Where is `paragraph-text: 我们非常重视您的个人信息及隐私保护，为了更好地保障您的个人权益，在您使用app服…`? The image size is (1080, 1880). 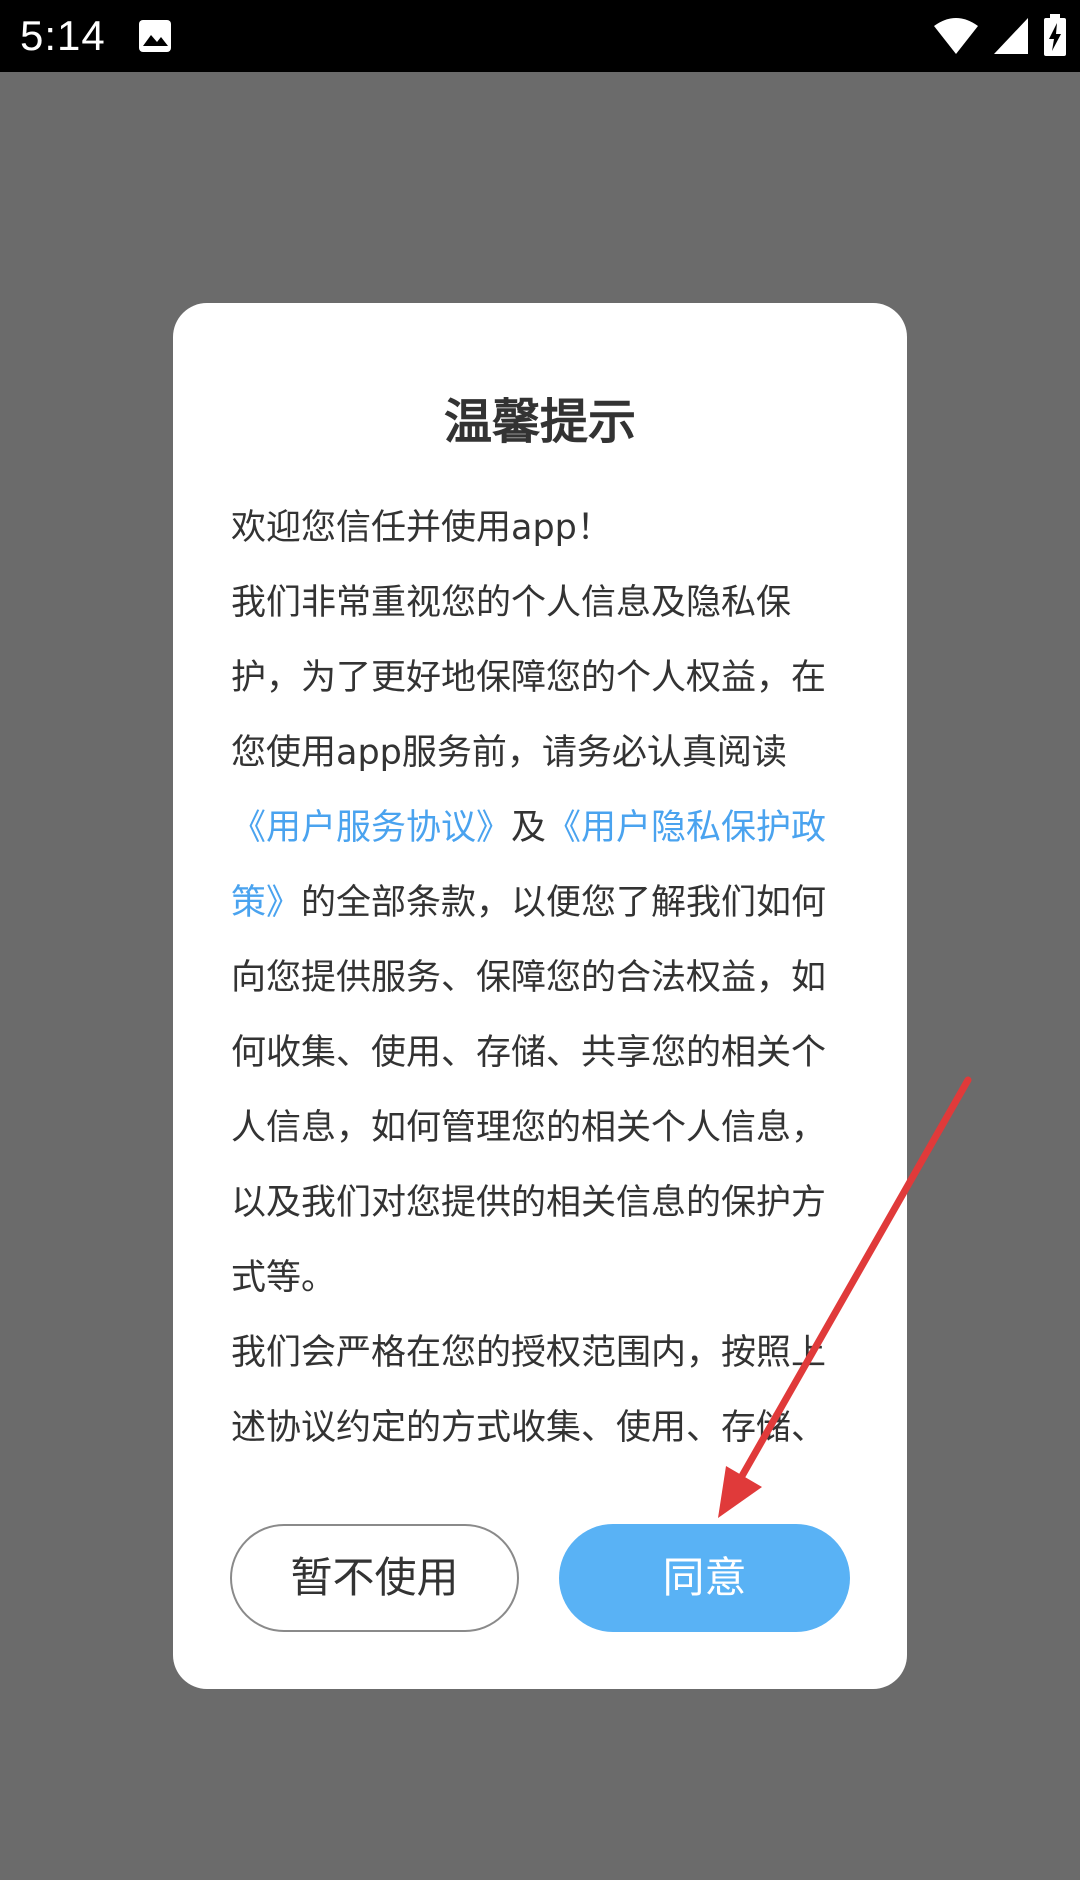 paragraph-text: 我们非常重视您的个人信息及隐私保护，为了更好地保障您的个人权益，在您使用app服… is located at coordinates (529, 678).